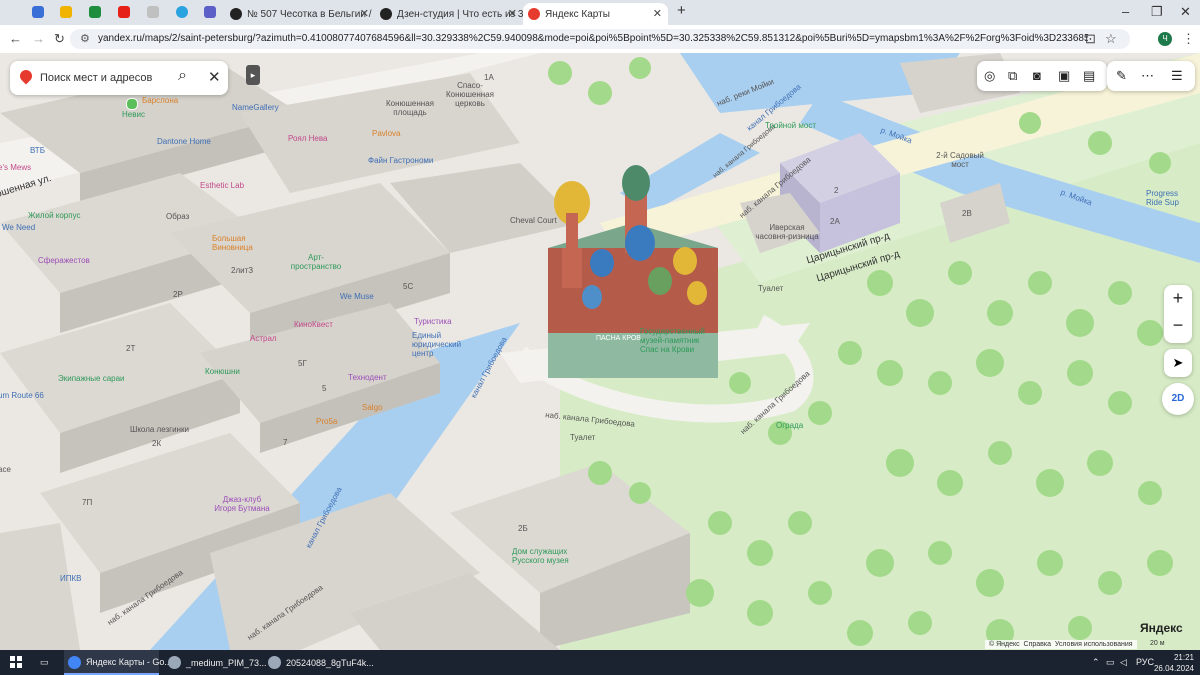  What do you see at coordinates (1178, 325) in the screenshot?
I see `zoom-out-button: −` at bounding box center [1178, 325].